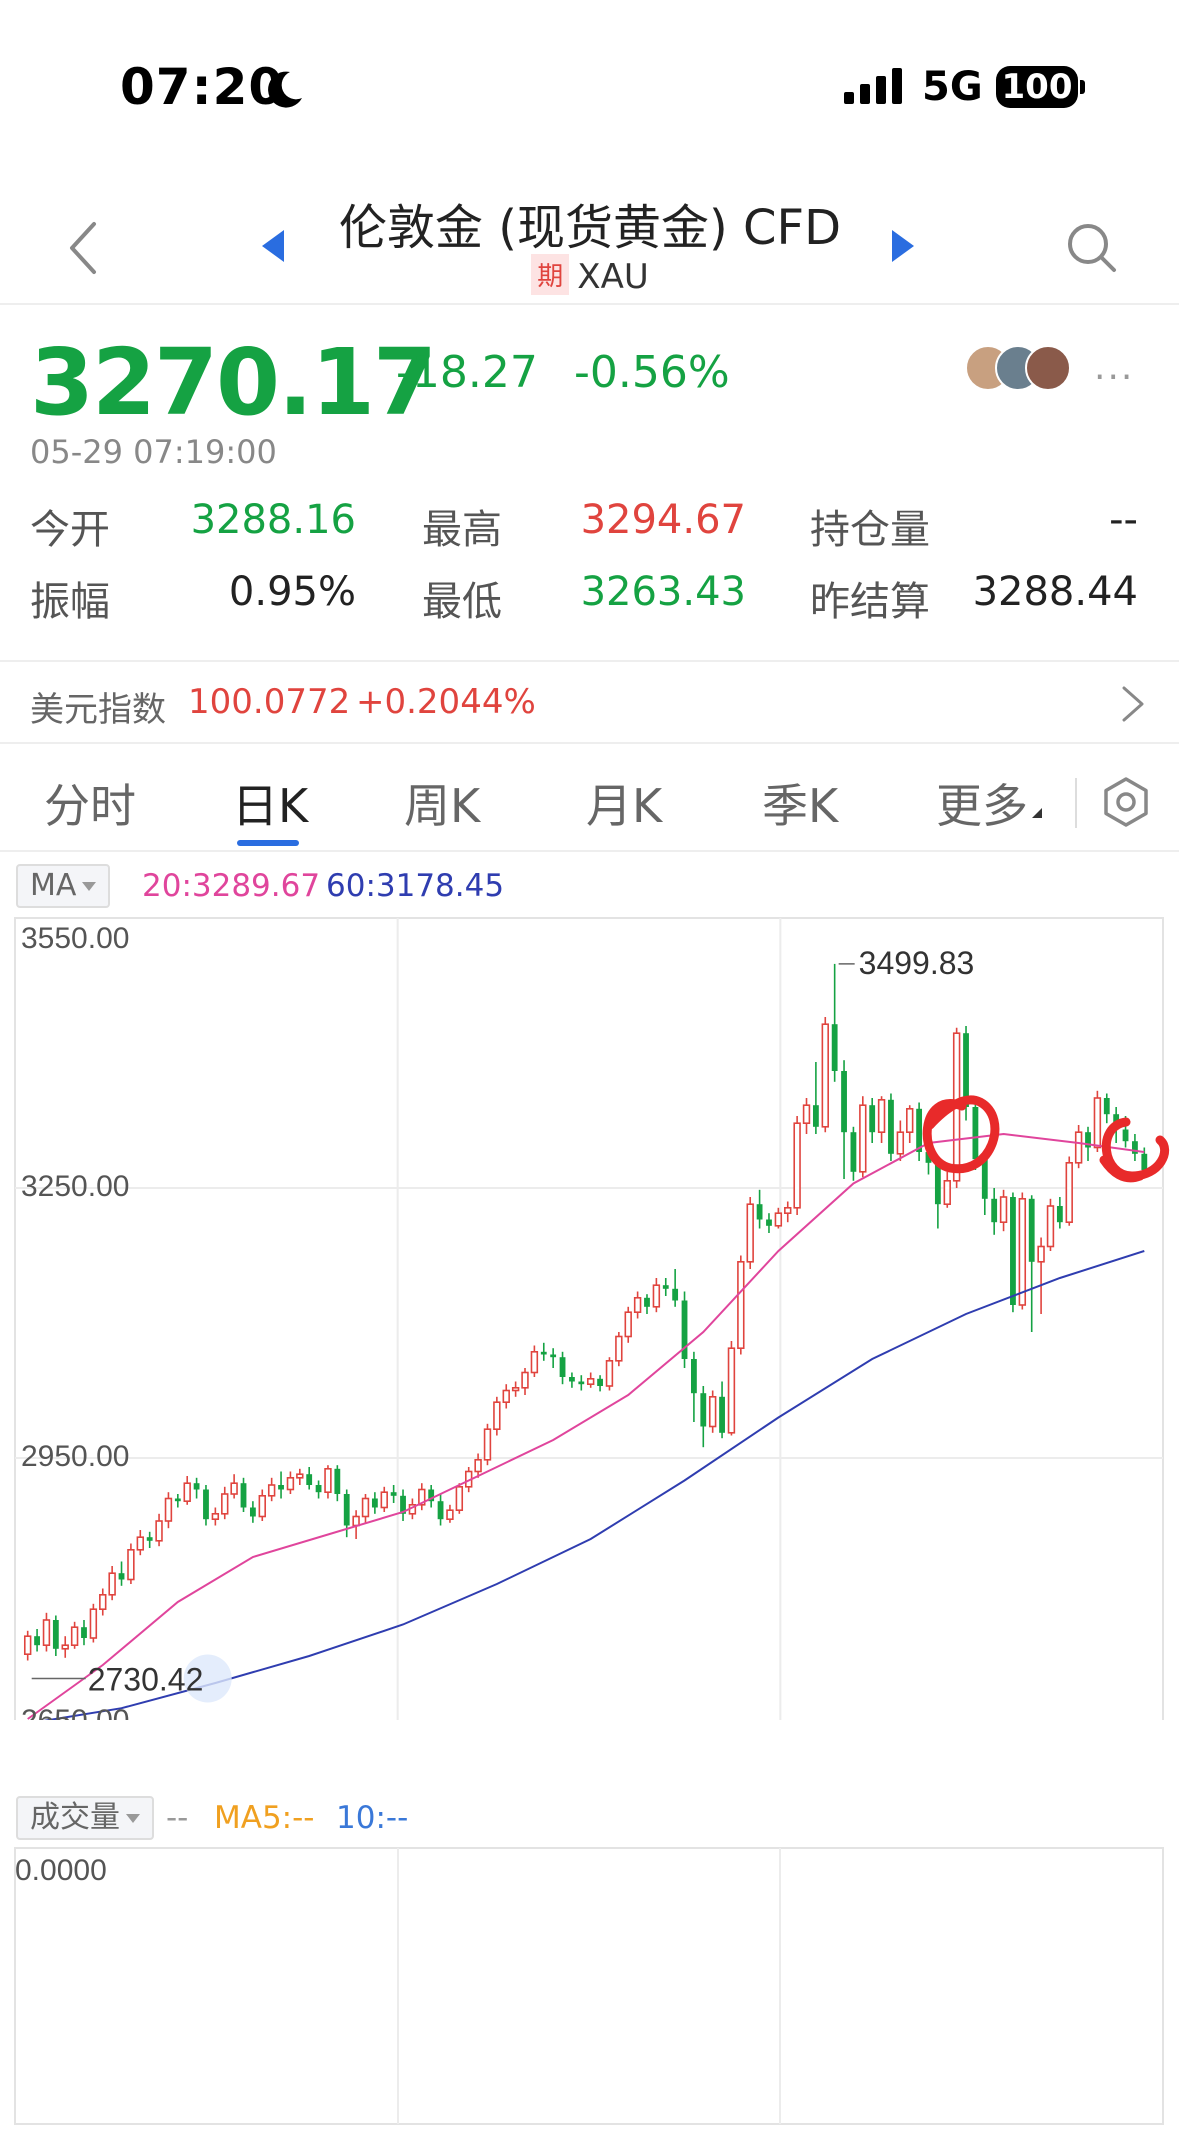 The image size is (1179, 2151). Describe the element at coordinates (589, 1986) in the screenshot. I see `volume-chart-frame` at that location.